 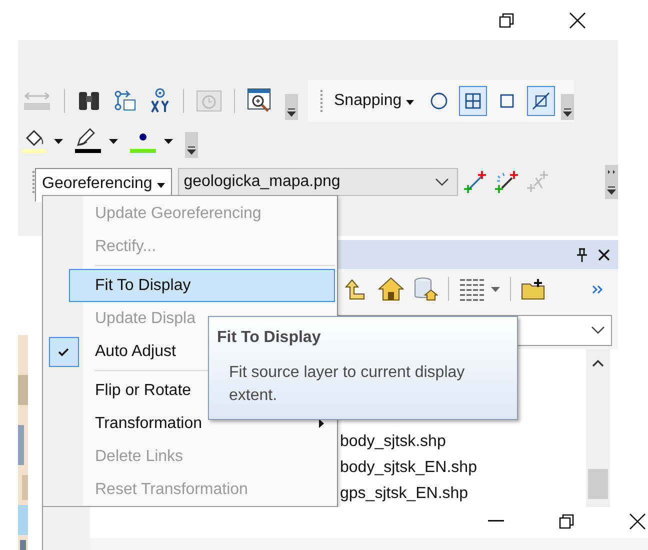 What do you see at coordinates (507, 182) in the screenshot?
I see `auto-link-icon` at bounding box center [507, 182].